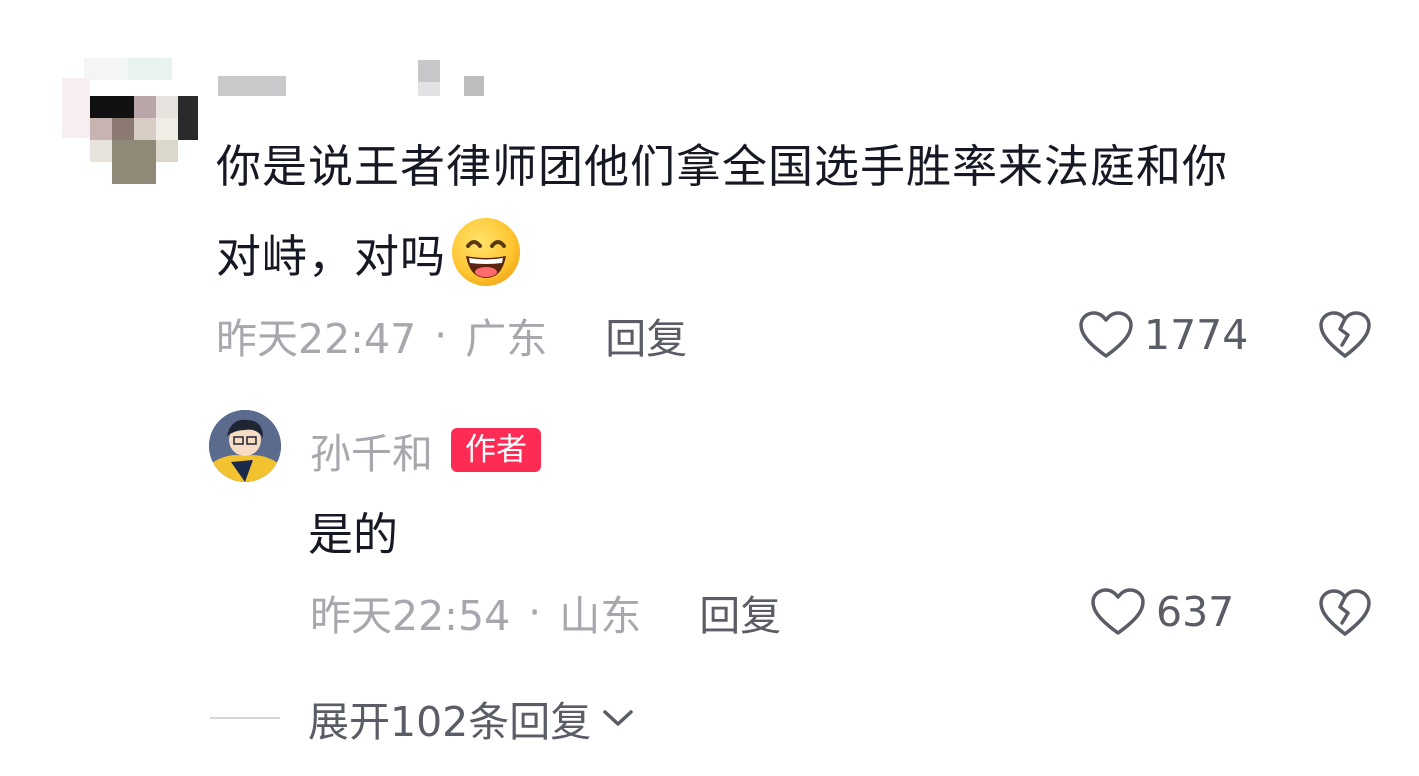 Image resolution: width=1419 pixels, height=776 pixels. What do you see at coordinates (451, 335) in the screenshot?
I see `comment-meta: 昨天22:47 · 广东 回复` at bounding box center [451, 335].